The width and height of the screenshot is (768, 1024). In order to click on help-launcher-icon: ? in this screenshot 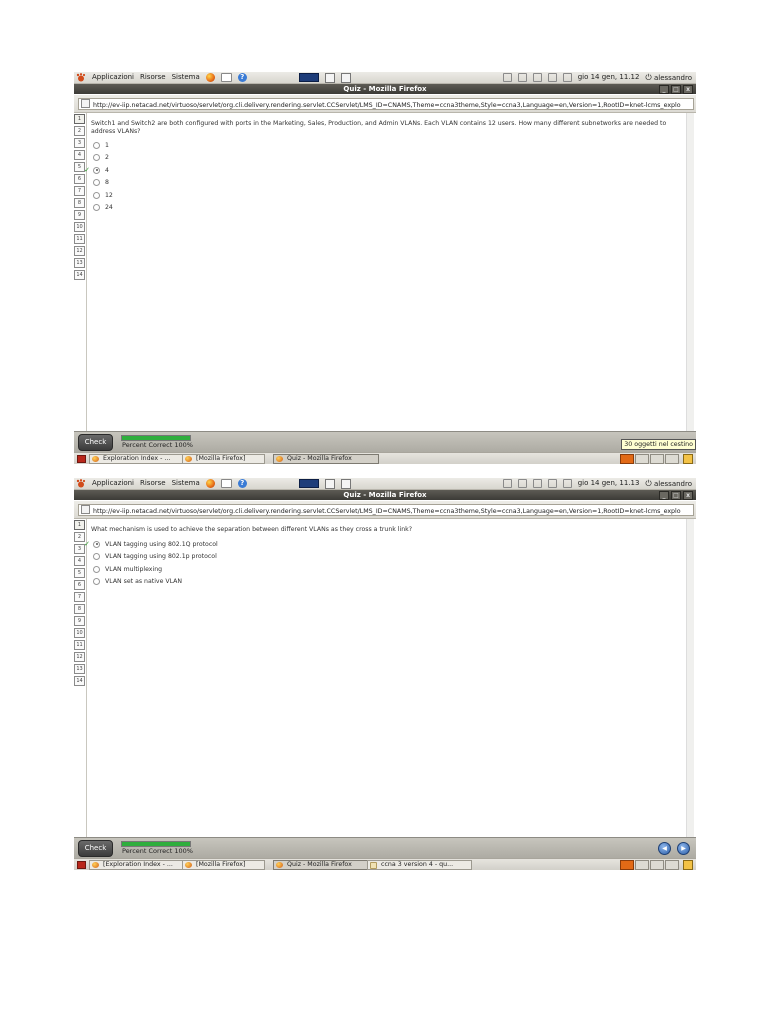, I will do `click(242, 483)`.